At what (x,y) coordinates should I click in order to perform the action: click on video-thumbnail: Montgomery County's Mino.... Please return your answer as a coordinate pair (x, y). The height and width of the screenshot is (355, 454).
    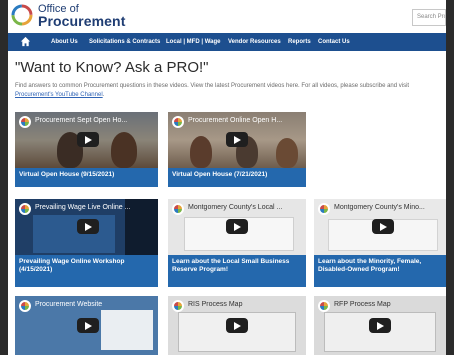
    Looking at the image, I should click on (380, 227).